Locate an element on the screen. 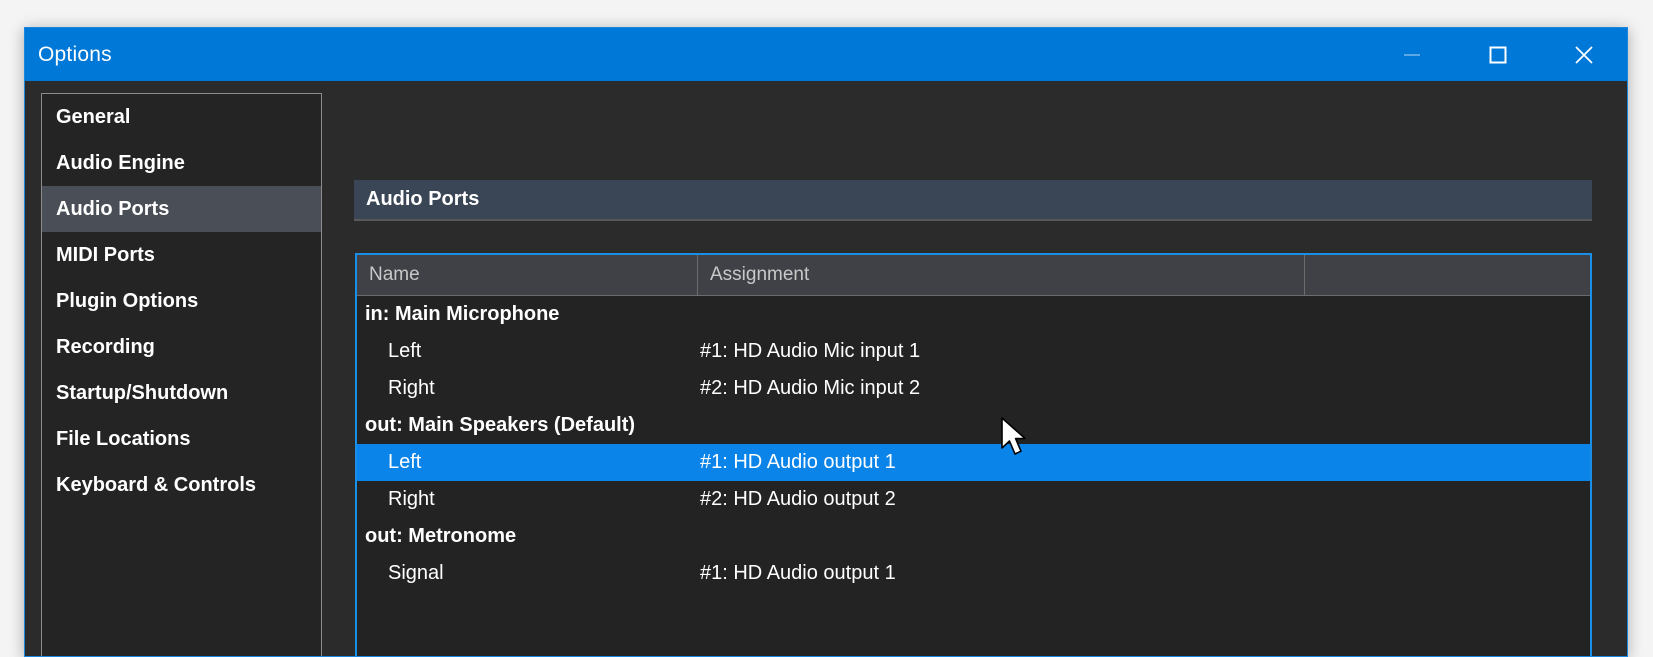  table-row: Signal #1: HD Audio output 1 is located at coordinates (973, 573).